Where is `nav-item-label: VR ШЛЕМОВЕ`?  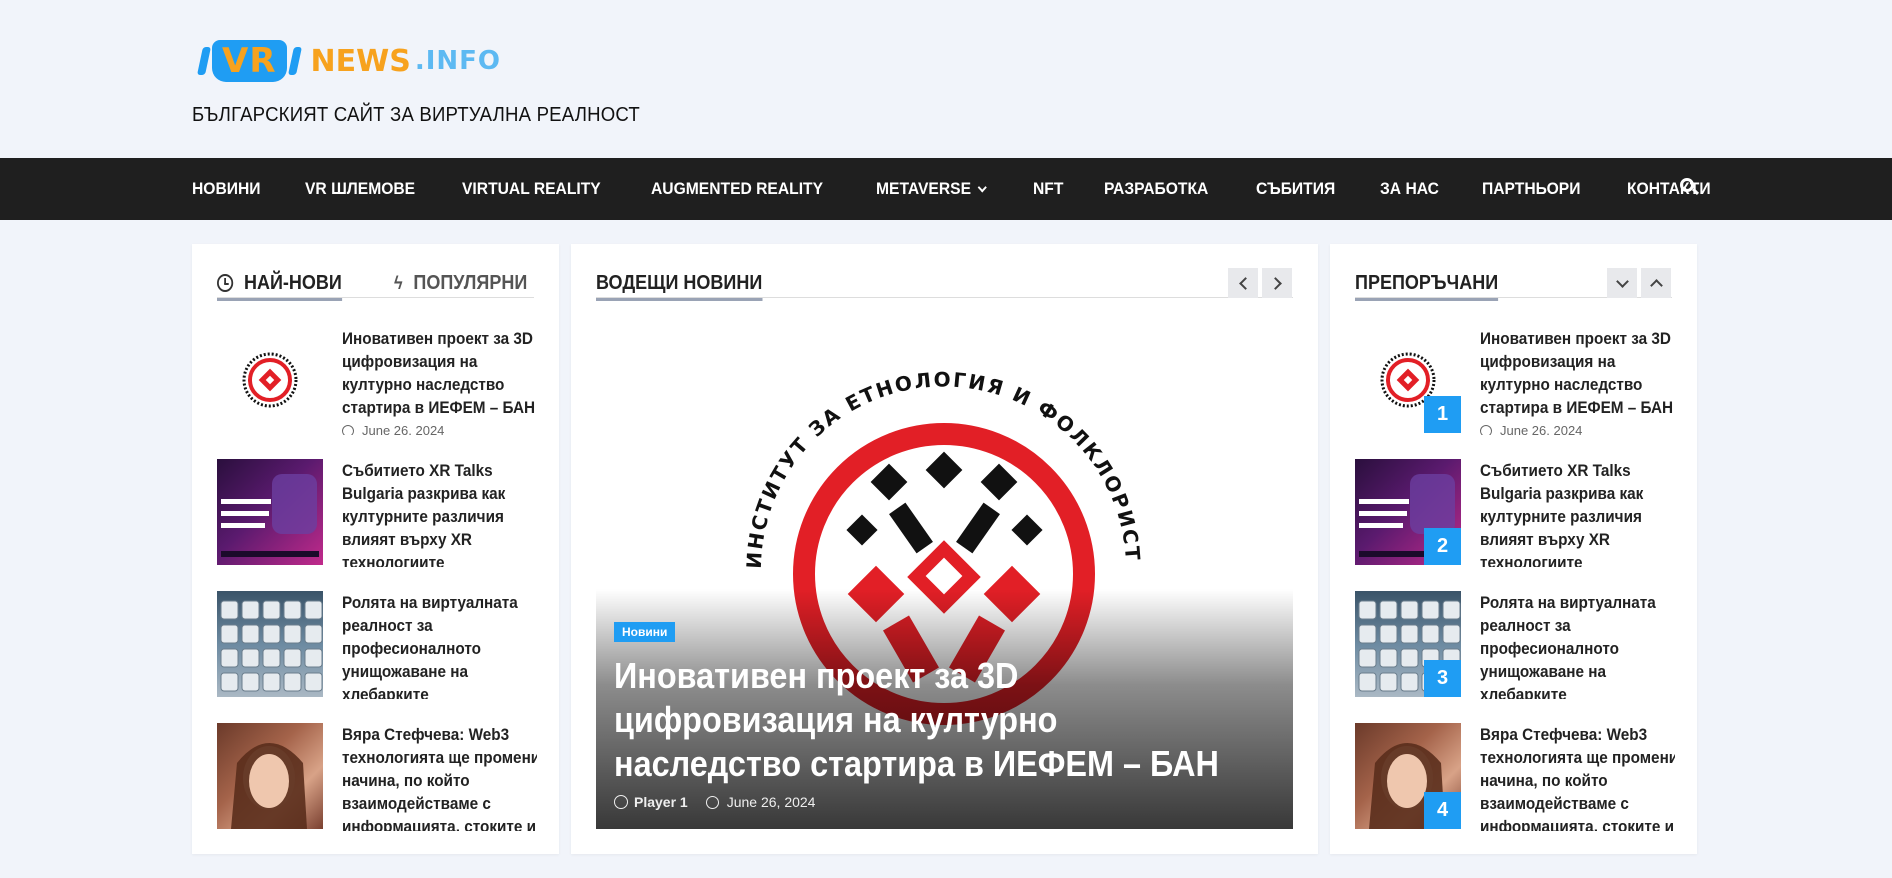 nav-item-label: VR ШЛЕМОВЕ is located at coordinates (359, 188).